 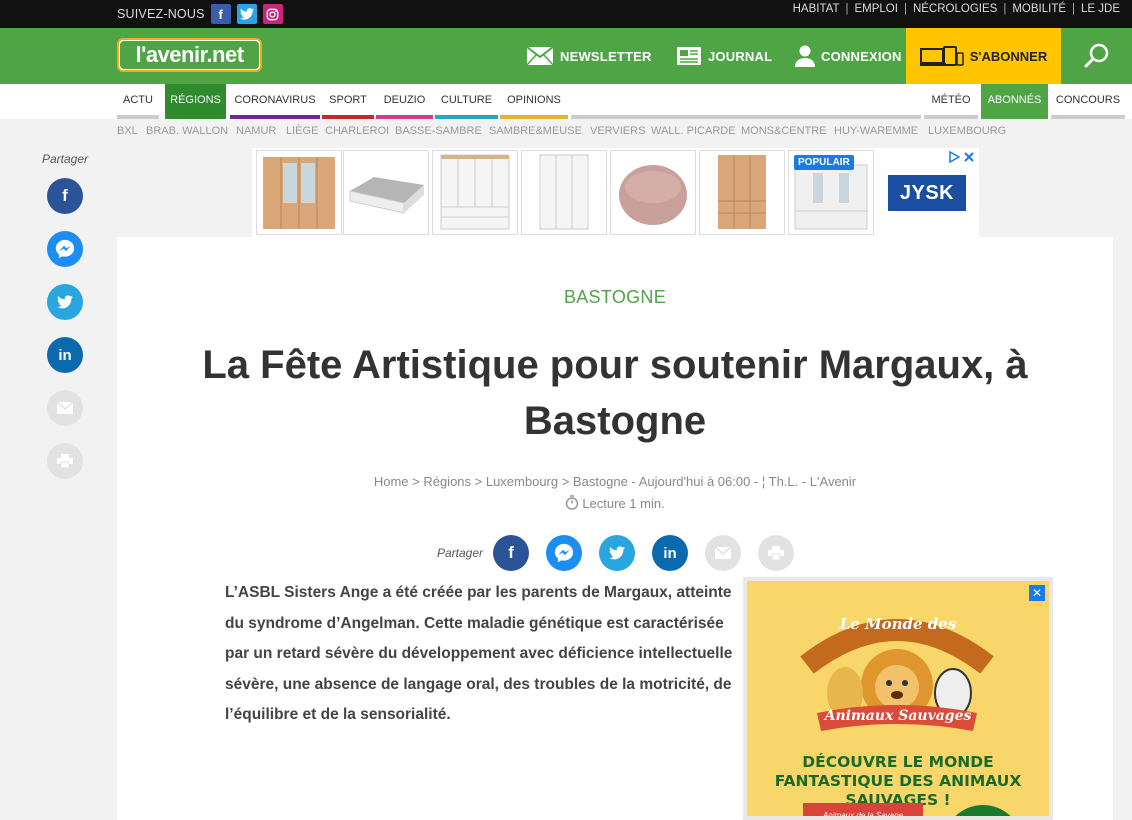 I want to click on nav-spacer, so click(x=746, y=101).